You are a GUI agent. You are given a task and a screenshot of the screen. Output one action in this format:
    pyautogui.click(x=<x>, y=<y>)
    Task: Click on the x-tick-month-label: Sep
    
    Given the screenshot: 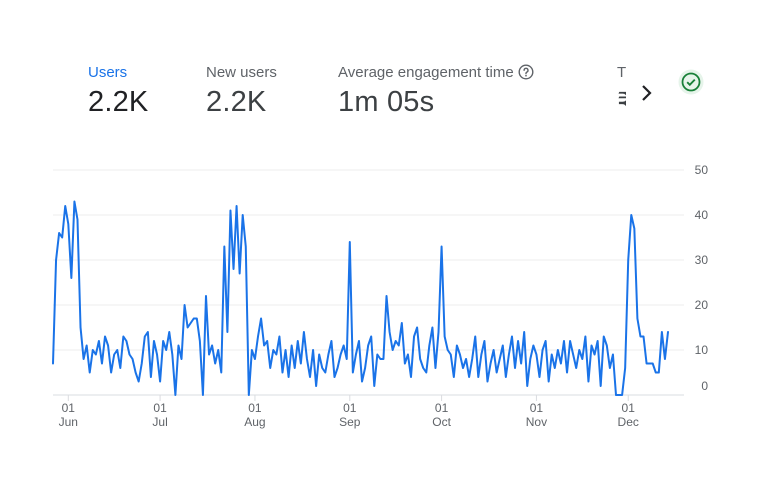 What is the action you would take?
    pyautogui.click(x=350, y=422)
    